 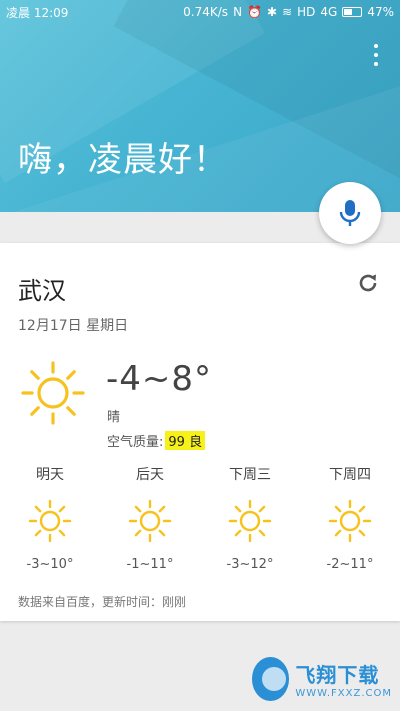 I want to click on voice-search-button, so click(x=350, y=213).